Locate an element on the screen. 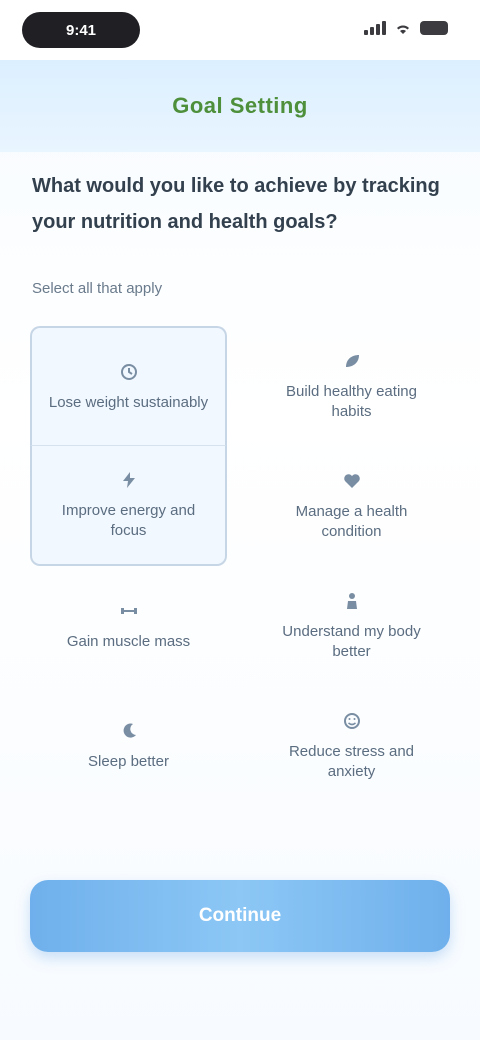 The image size is (480, 1040). option-sleep-better: Sleep better is located at coordinates (128, 746).